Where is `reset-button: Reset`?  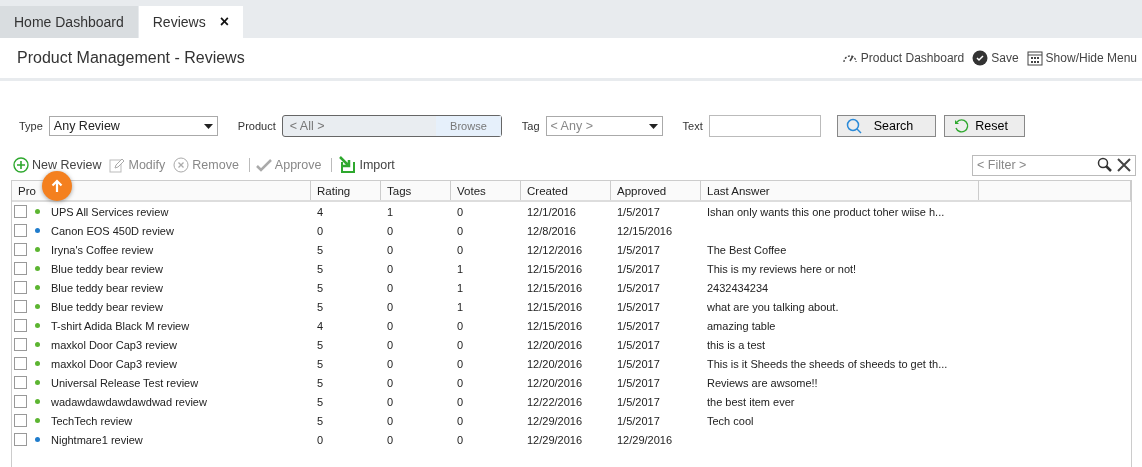 reset-button: Reset is located at coordinates (984, 126).